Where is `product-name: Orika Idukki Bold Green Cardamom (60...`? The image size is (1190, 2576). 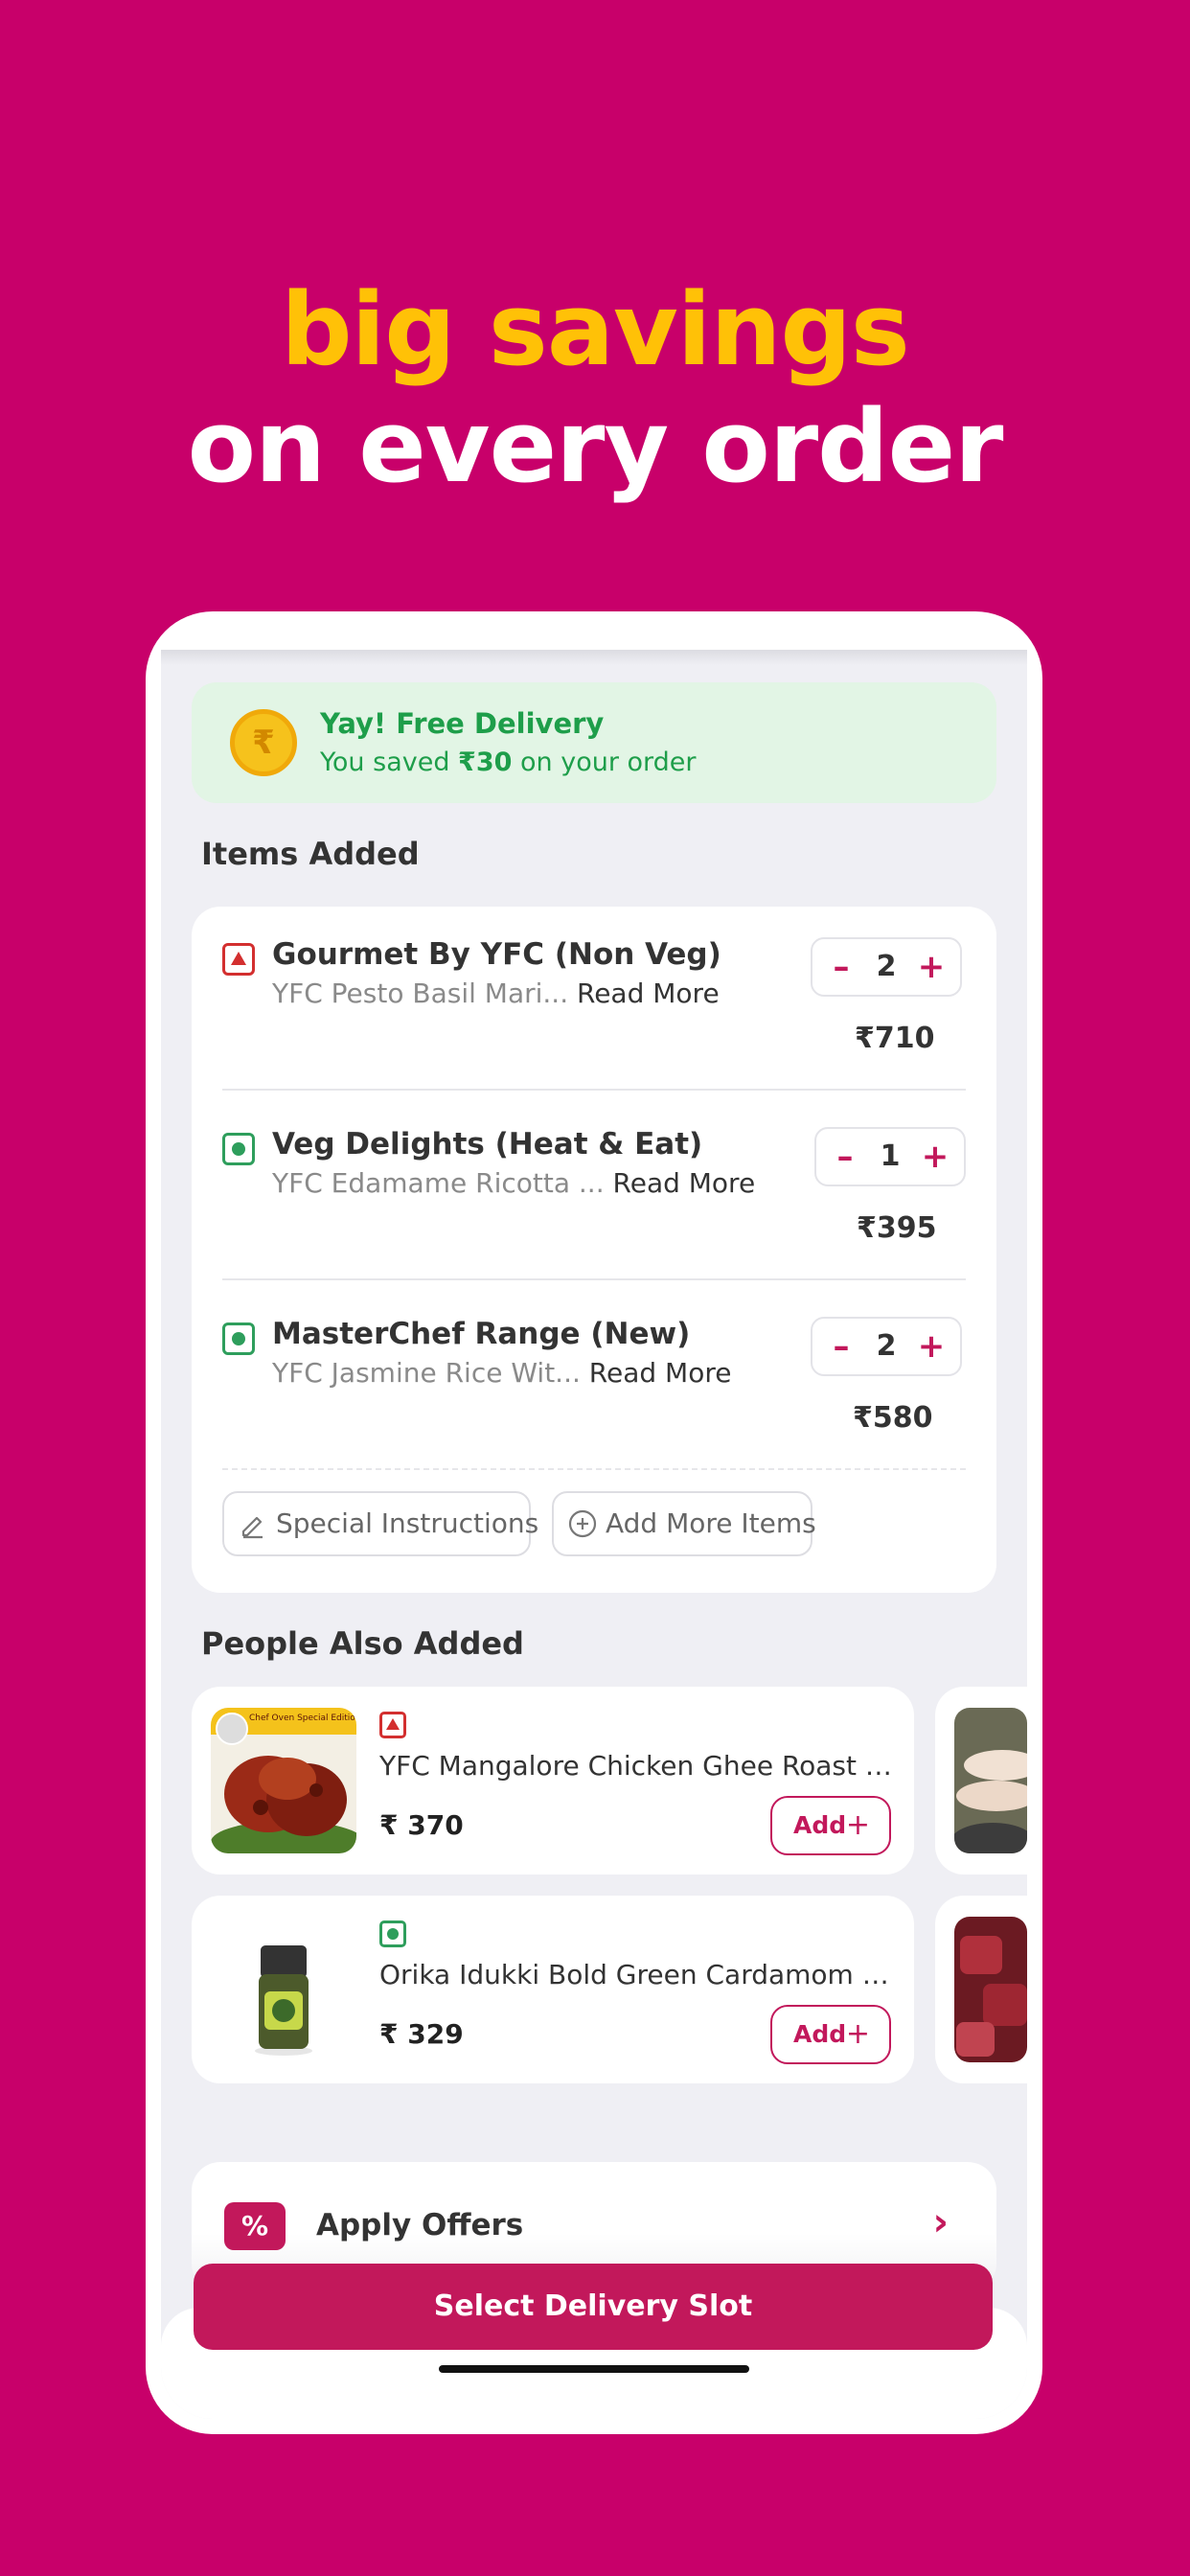
product-name: Orika Idukki Bold Green Cardamom (60... is located at coordinates (638, 1974).